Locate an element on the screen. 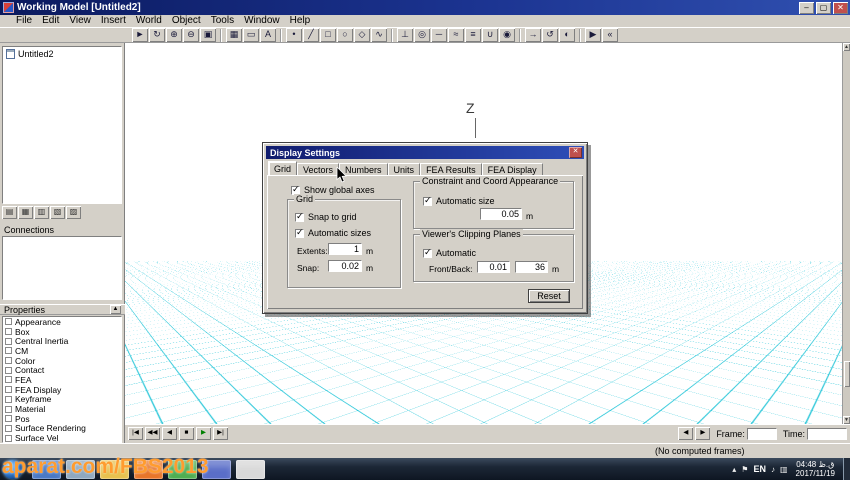 Image resolution: width=850 pixels, height=480 pixels. step-back-button: ◀ is located at coordinates (169, 433).